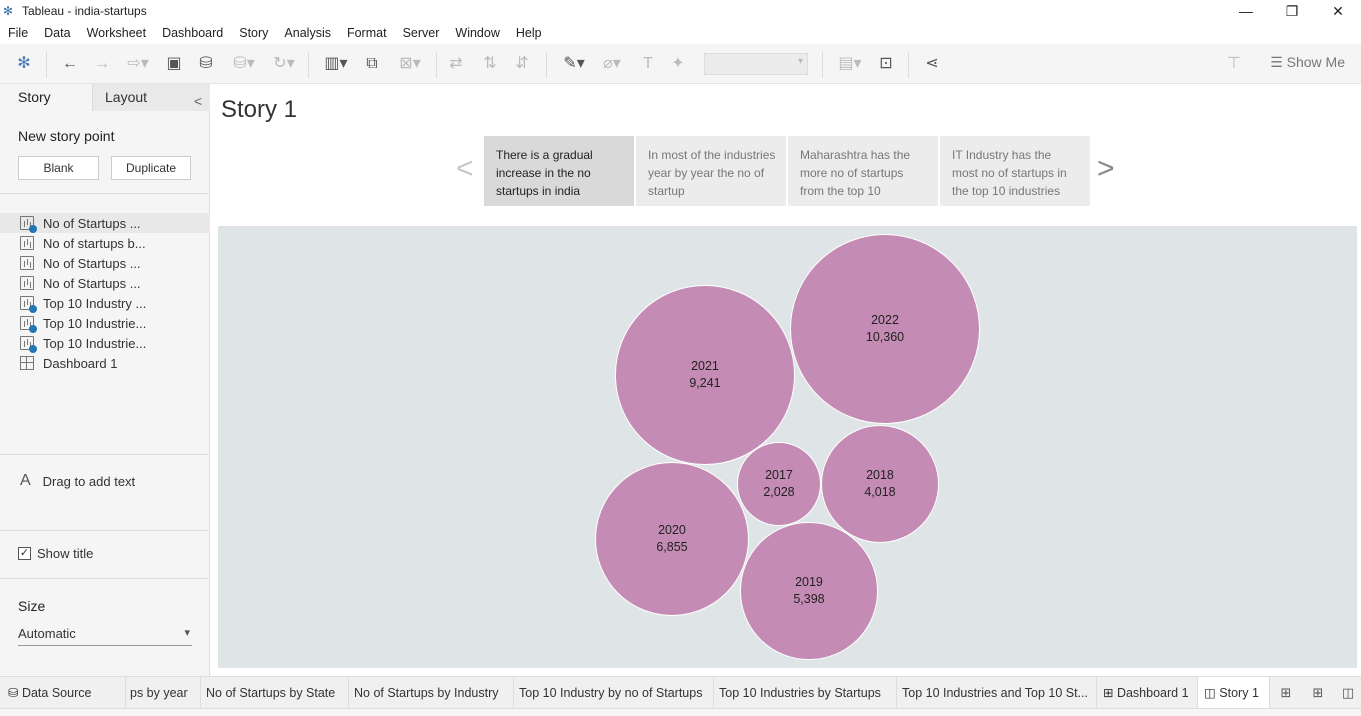 The image size is (1361, 716). I want to click on tab-sheet: Top 10 Industry by no of Startups, so click(614, 693).